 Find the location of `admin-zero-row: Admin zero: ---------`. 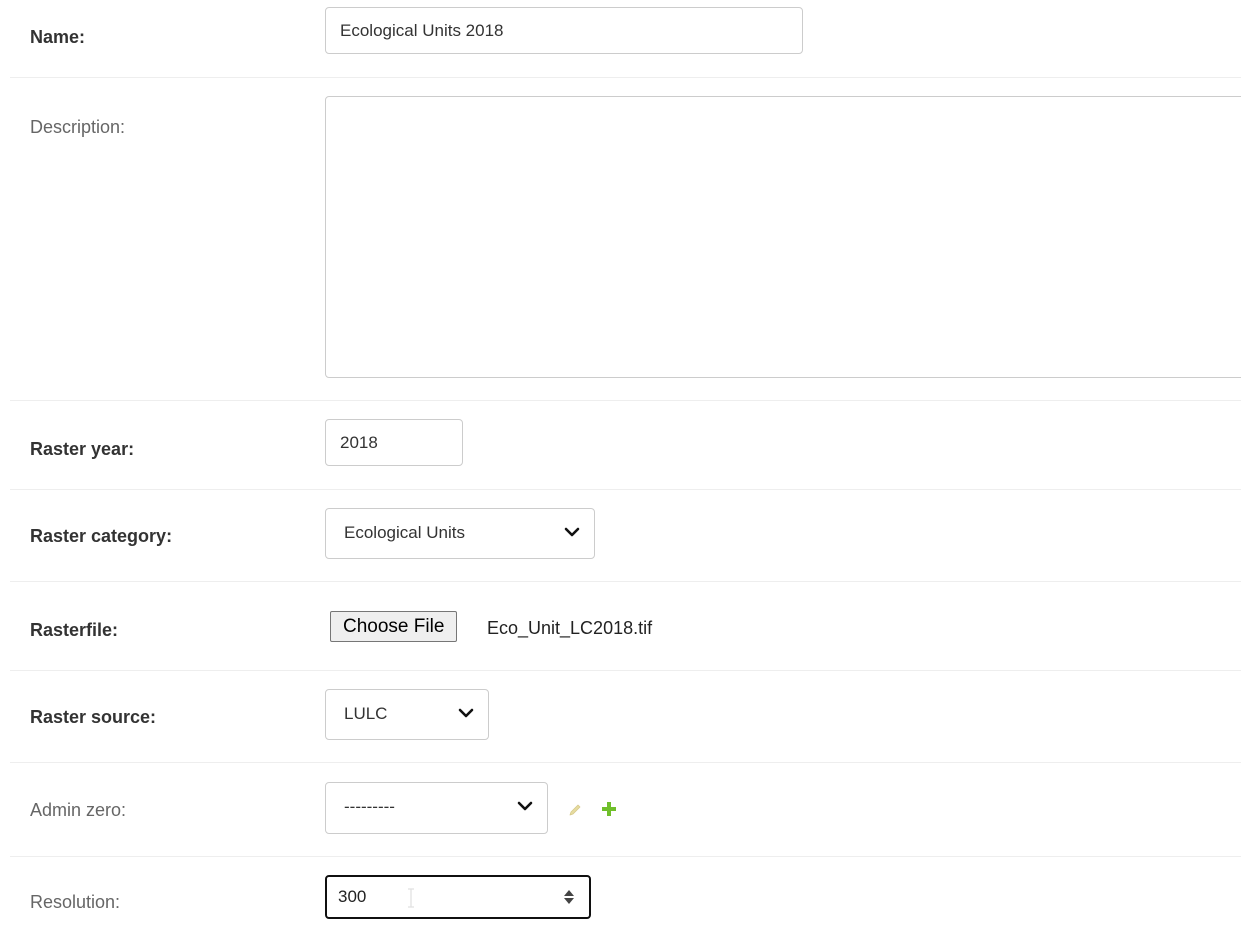

admin-zero-row: Admin zero: --------- is located at coordinates (625, 810).